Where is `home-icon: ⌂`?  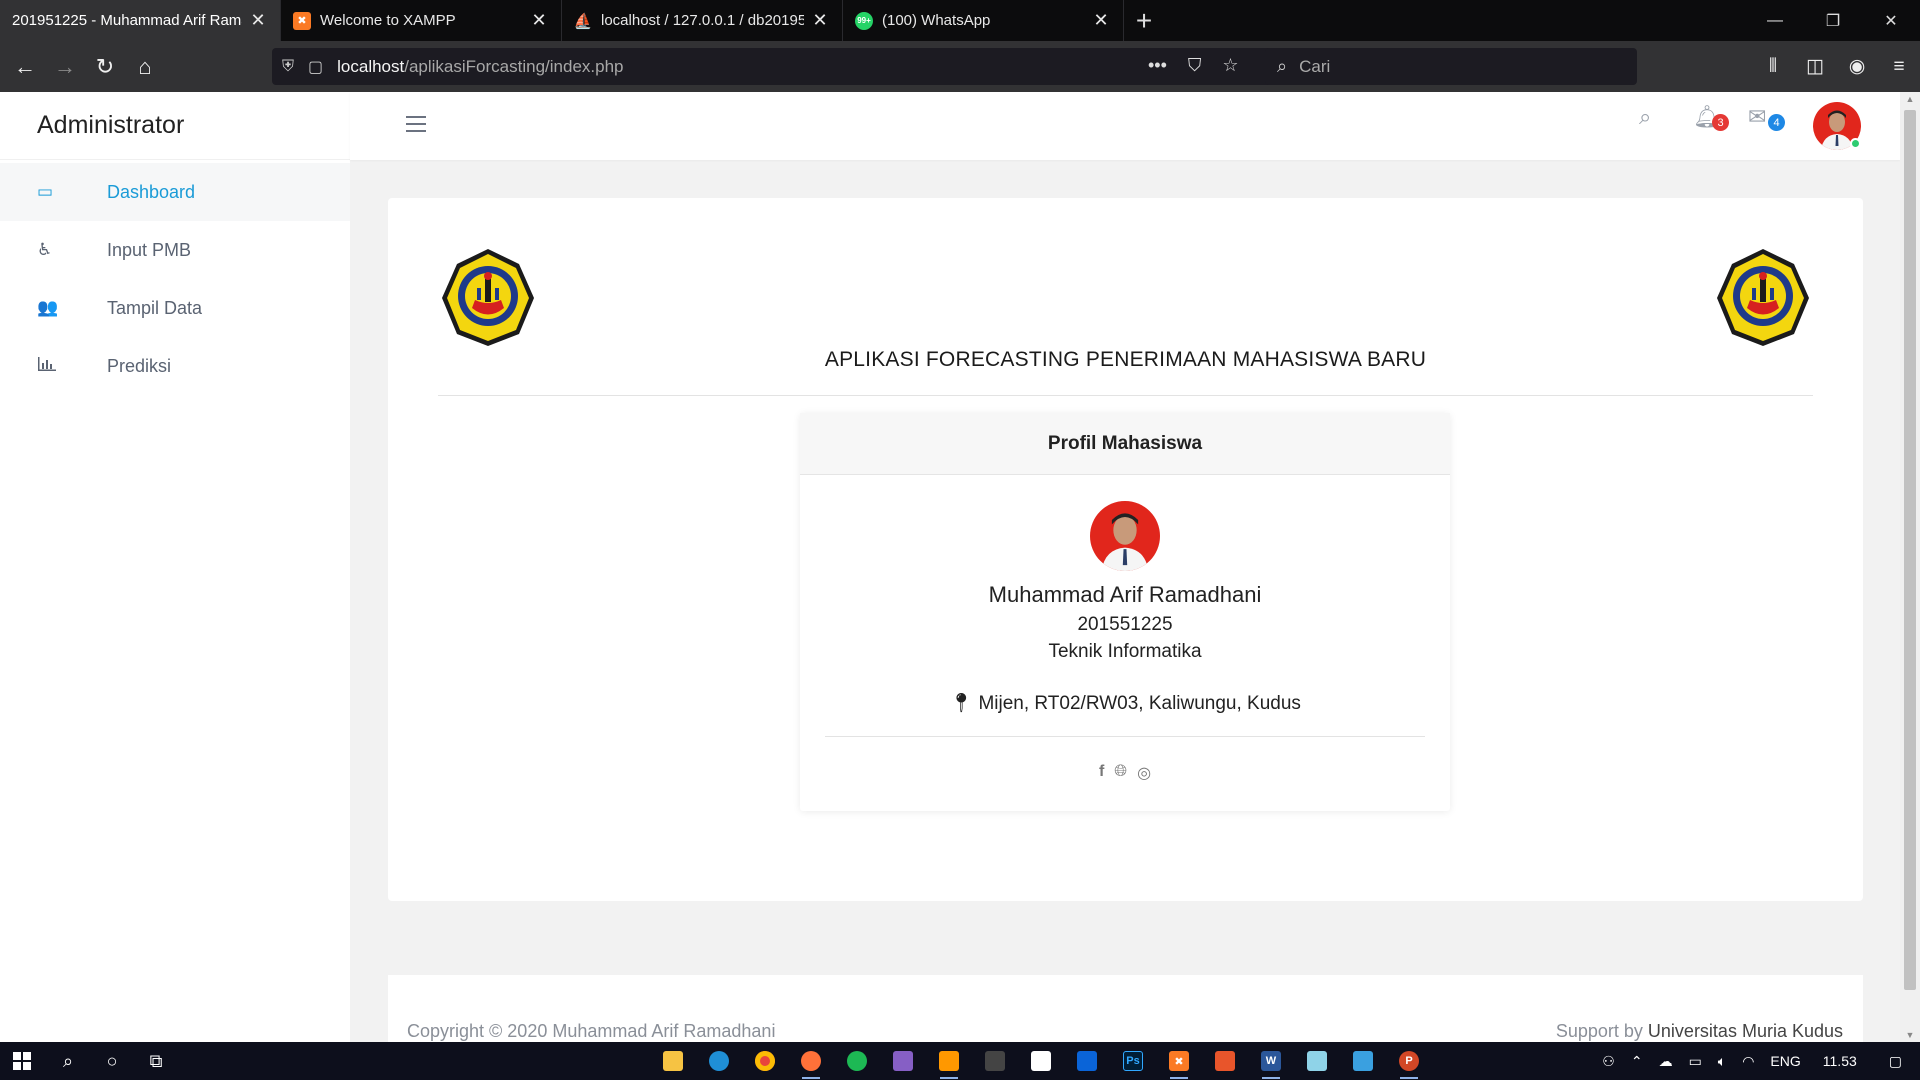 home-icon: ⌂ is located at coordinates (145, 67).